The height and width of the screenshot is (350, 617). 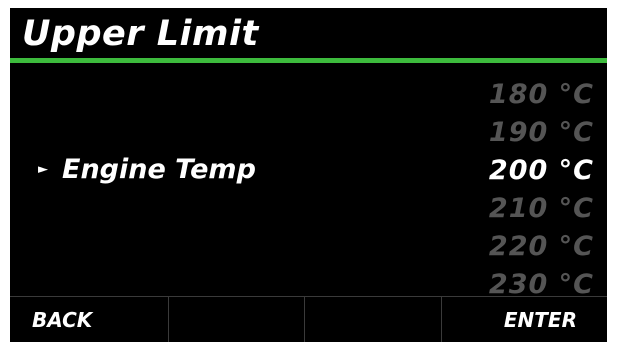 I want to click on triangle-right-icon: ►, so click(x=43, y=169).